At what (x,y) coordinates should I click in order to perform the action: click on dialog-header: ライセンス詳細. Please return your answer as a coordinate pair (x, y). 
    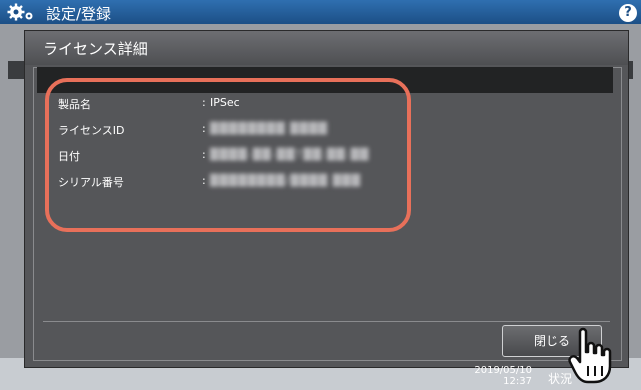
    Looking at the image, I should click on (326, 48).